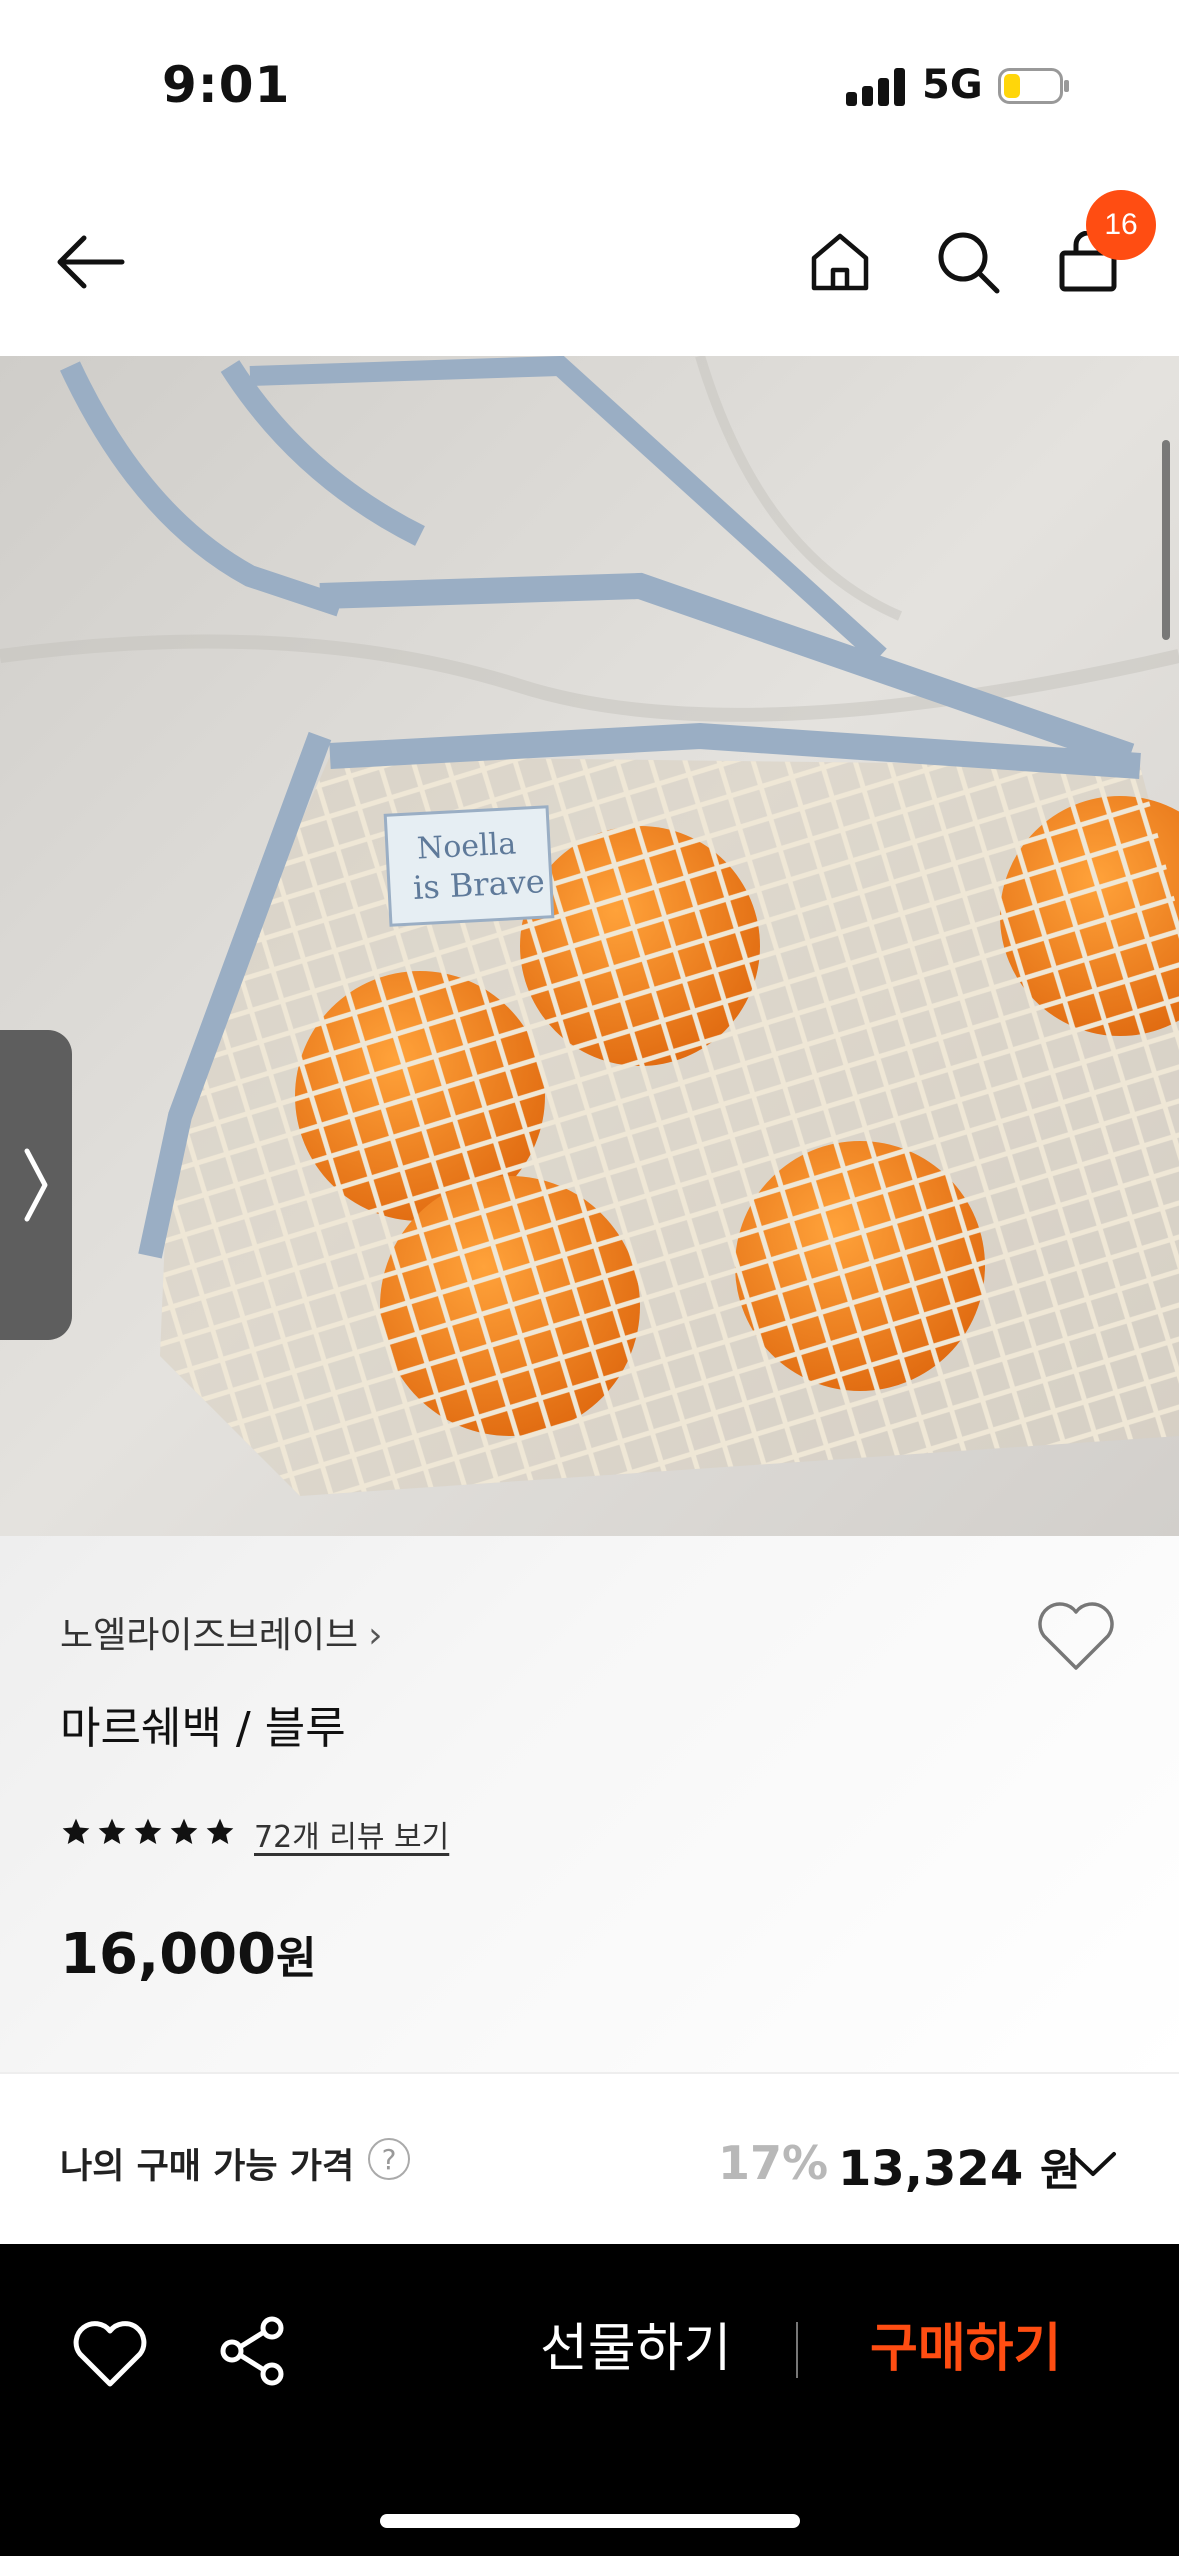 This screenshot has height=2556, width=1179. I want to click on search-icon, so click(969, 263).